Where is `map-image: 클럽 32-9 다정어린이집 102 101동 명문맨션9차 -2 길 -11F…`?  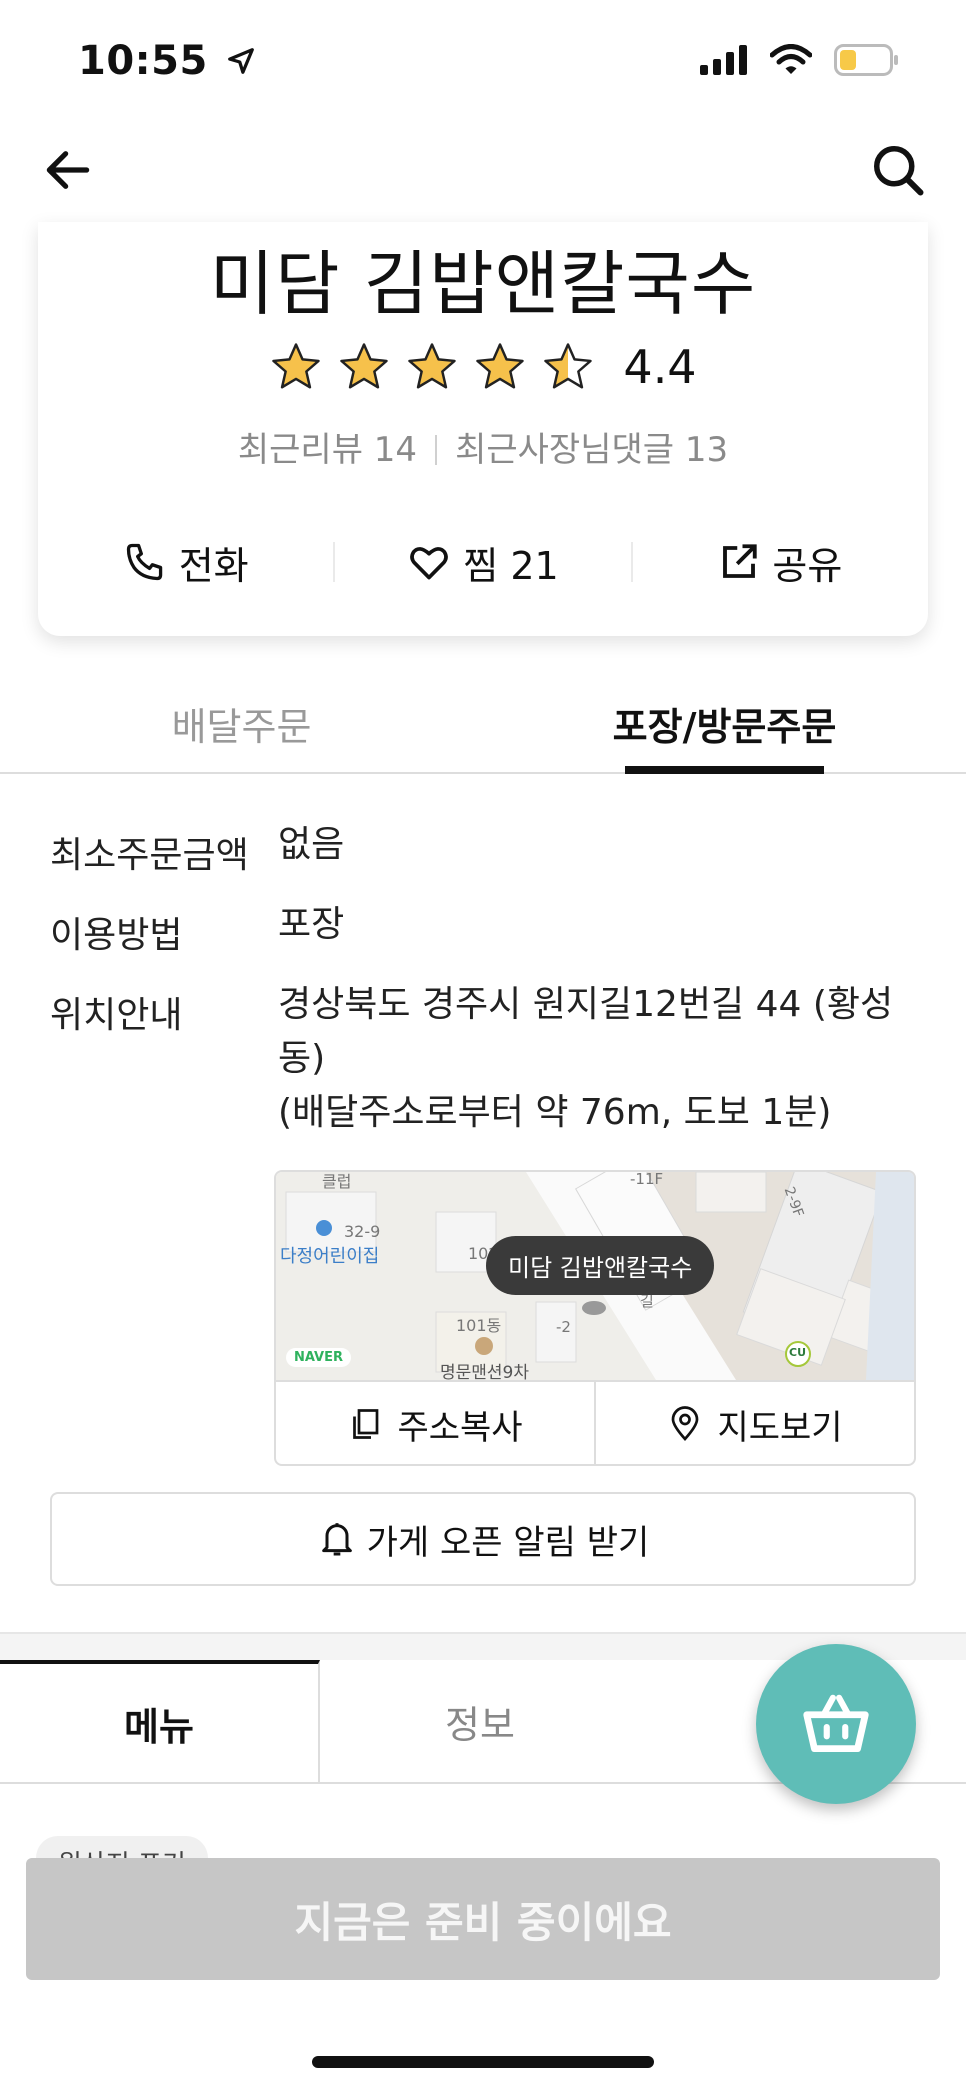
map-image: 클럽 32-9 다정어린이집 102 101동 명문맨션9차 -2 길 -11F… is located at coordinates (595, 1276).